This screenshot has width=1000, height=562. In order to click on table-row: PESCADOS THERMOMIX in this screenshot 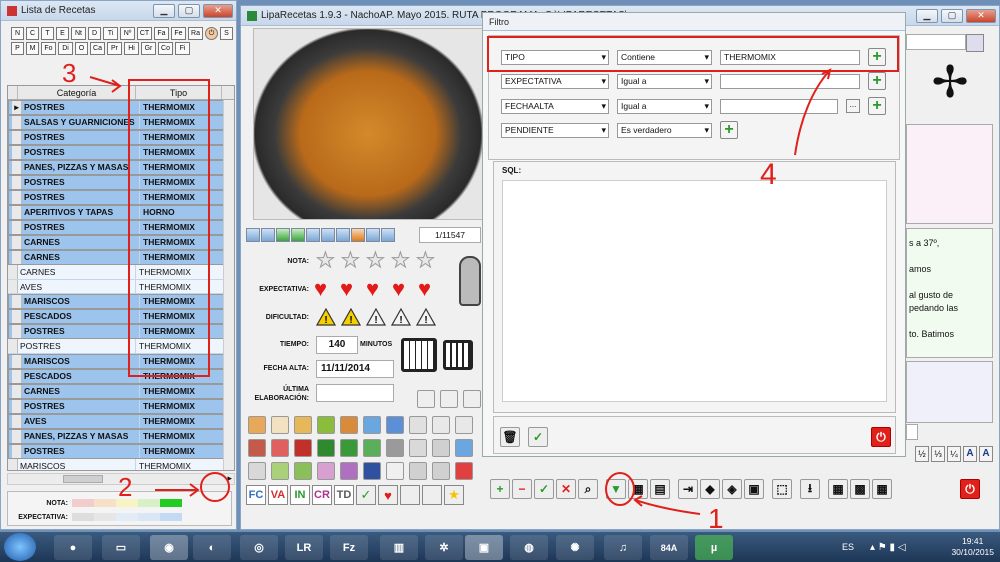, I will do `click(121, 317)`.